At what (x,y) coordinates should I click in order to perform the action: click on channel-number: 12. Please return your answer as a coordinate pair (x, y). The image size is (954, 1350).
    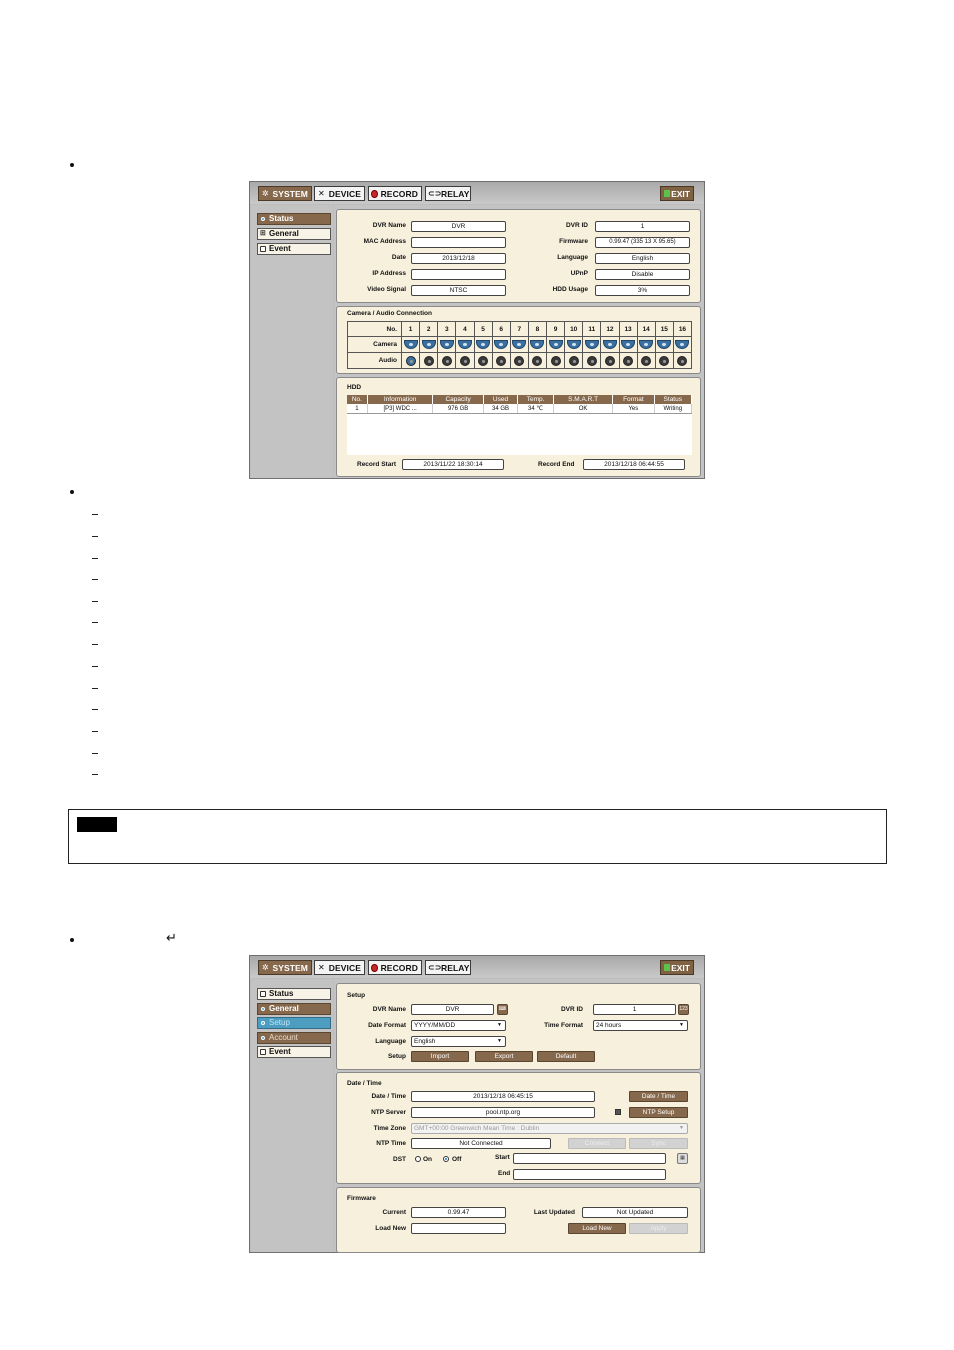
    Looking at the image, I should click on (610, 329).